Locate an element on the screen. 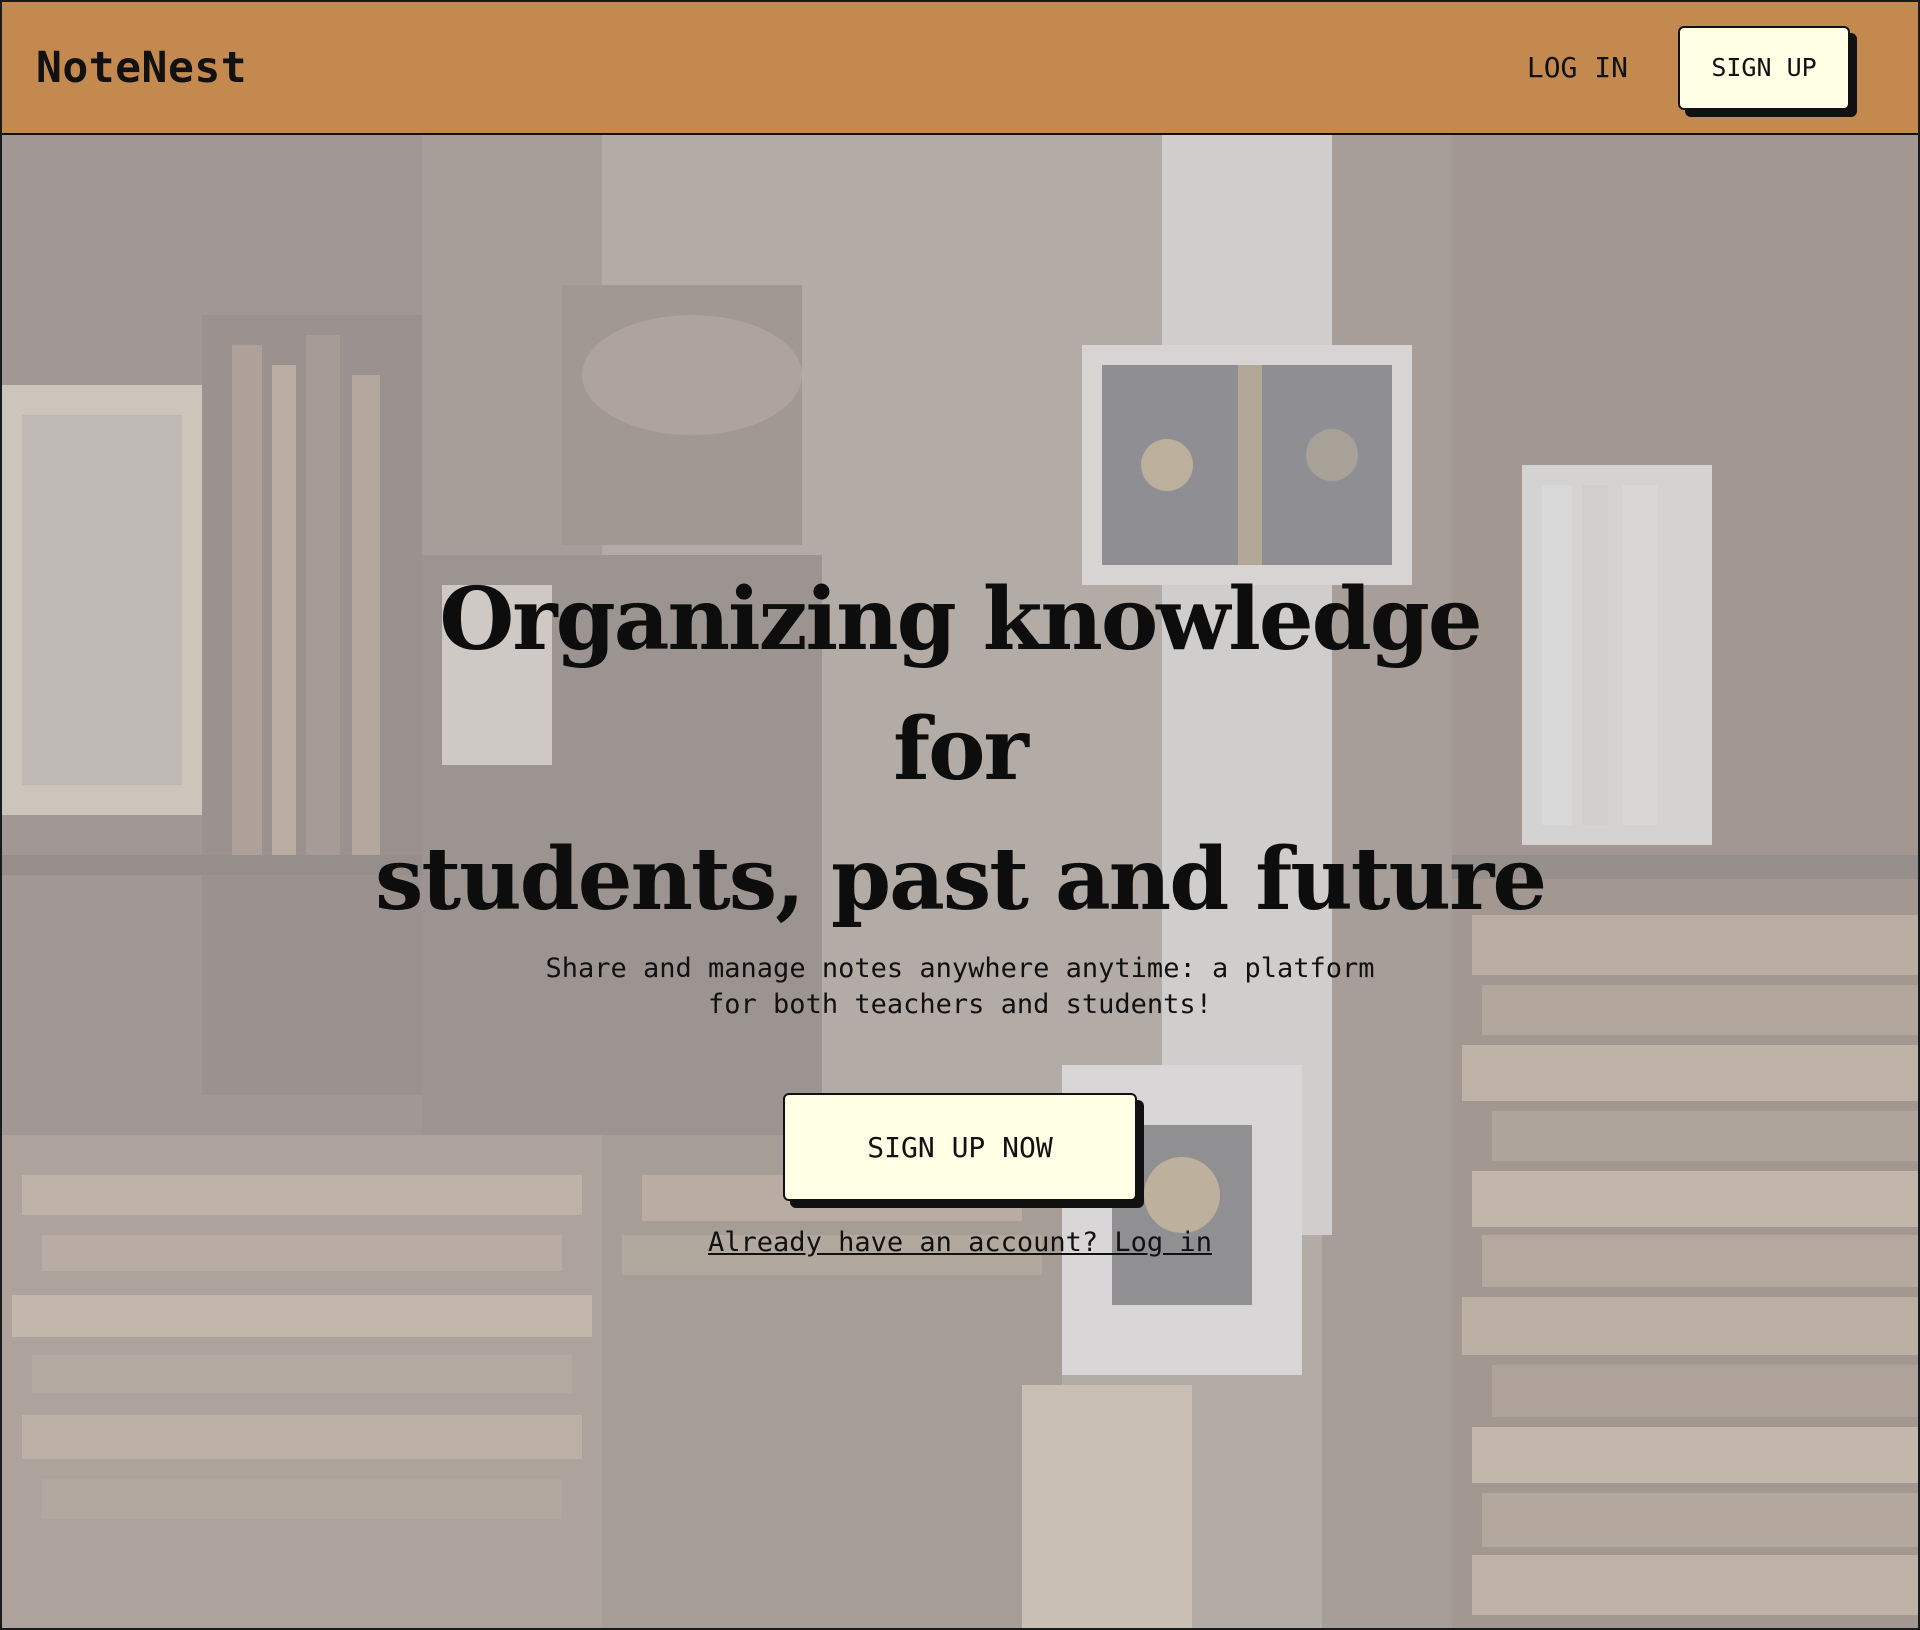 The image size is (1920, 1630). brand-logo: NoteNest is located at coordinates (141, 68).